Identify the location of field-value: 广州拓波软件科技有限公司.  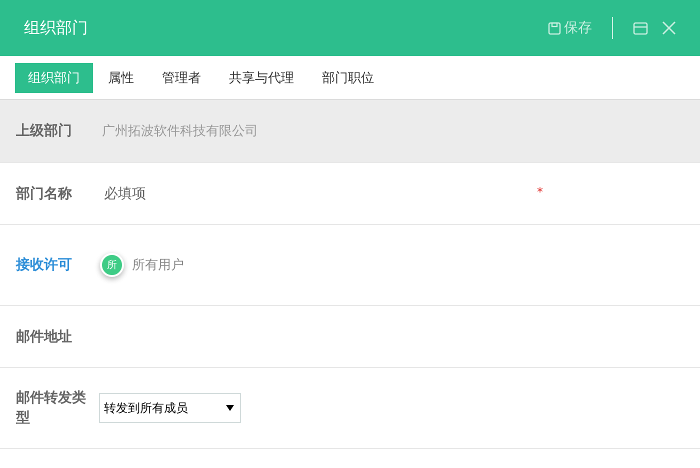
(180, 131).